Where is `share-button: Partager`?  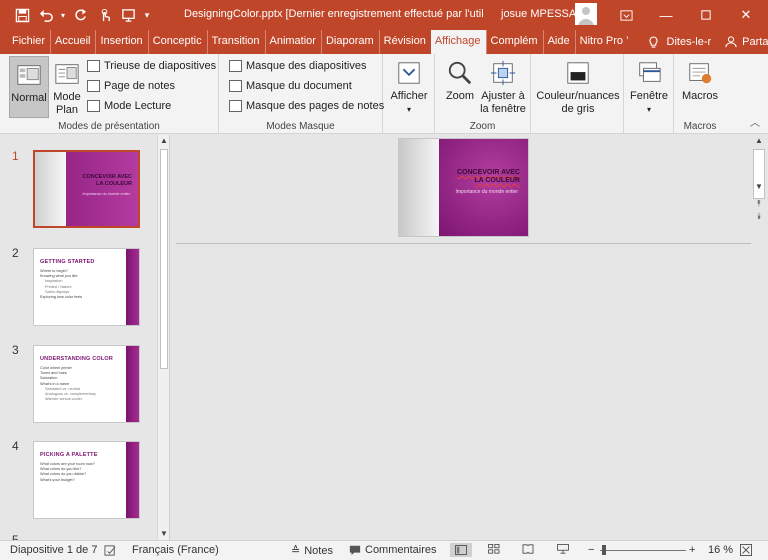
share-button: Partager is located at coordinates (746, 42).